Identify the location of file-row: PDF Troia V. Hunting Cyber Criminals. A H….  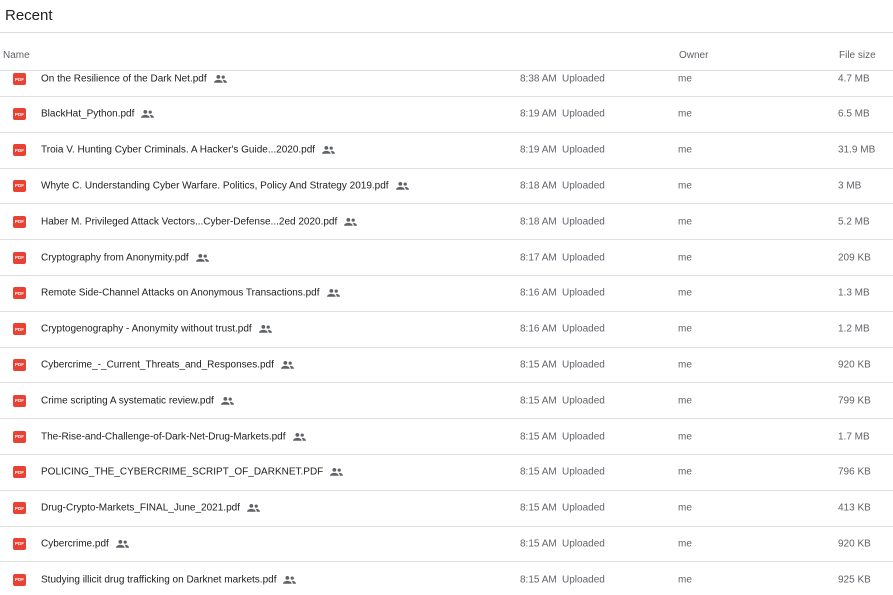
(446, 151).